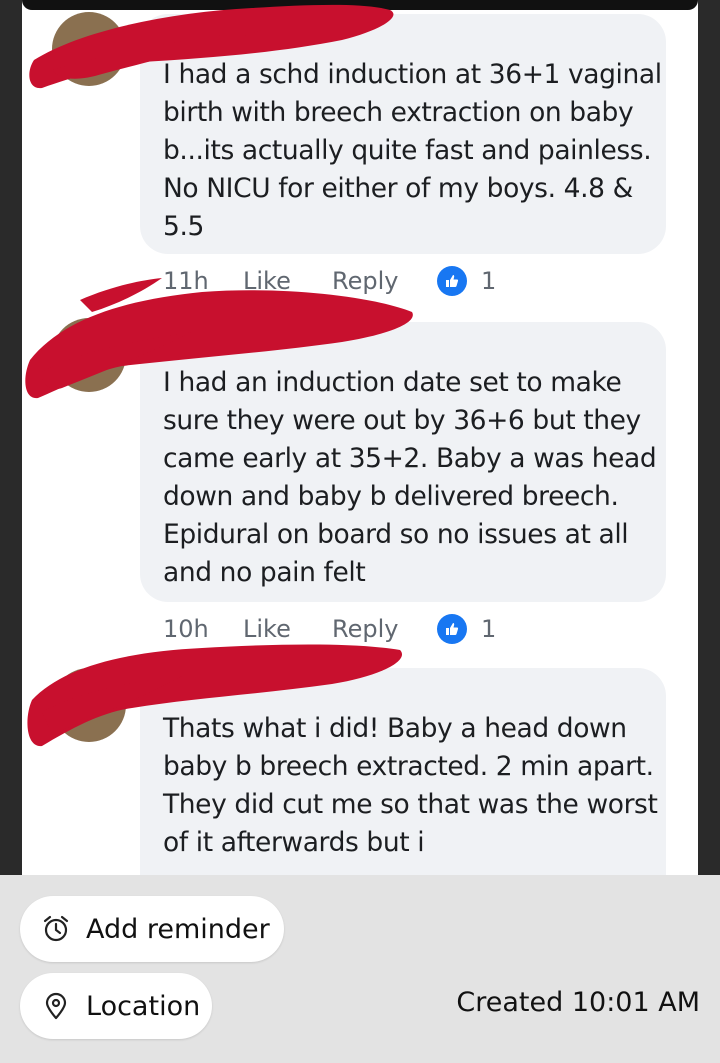 The width and height of the screenshot is (720, 1063). Describe the element at coordinates (143, 1006) in the screenshot. I see `location-label: Location` at that location.